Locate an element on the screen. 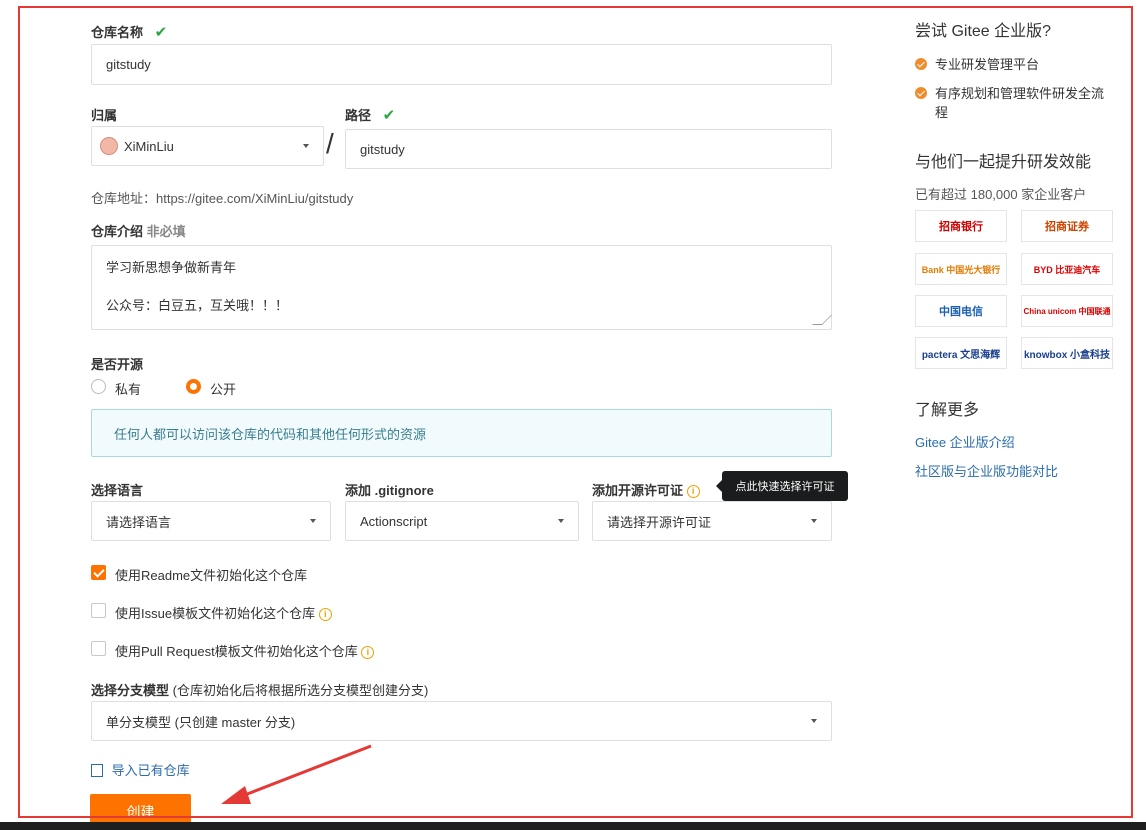 Image resolution: width=1146 pixels, height=830 pixels. radio-public is located at coordinates (193, 386).